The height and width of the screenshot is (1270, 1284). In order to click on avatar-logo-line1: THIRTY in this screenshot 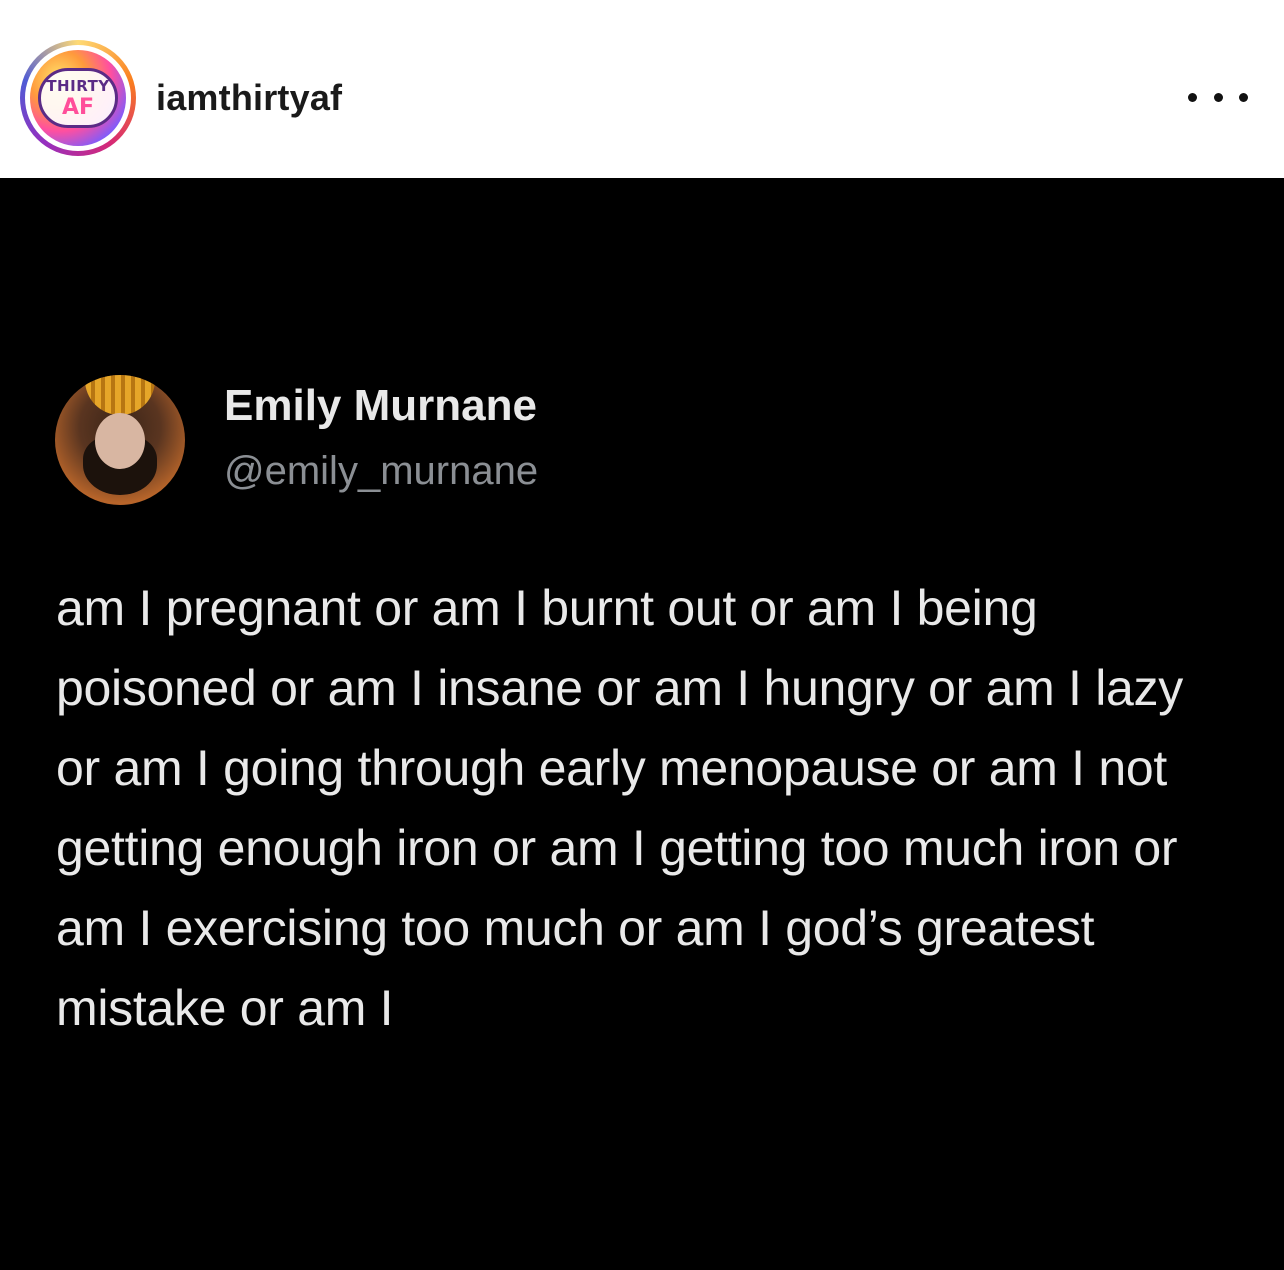, I will do `click(78, 86)`.